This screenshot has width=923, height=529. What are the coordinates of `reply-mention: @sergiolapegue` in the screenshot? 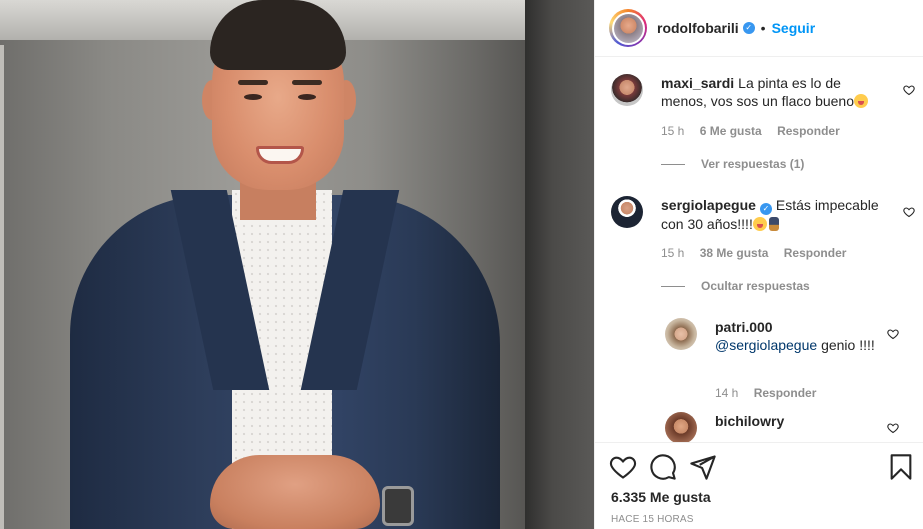 It's located at (766, 345).